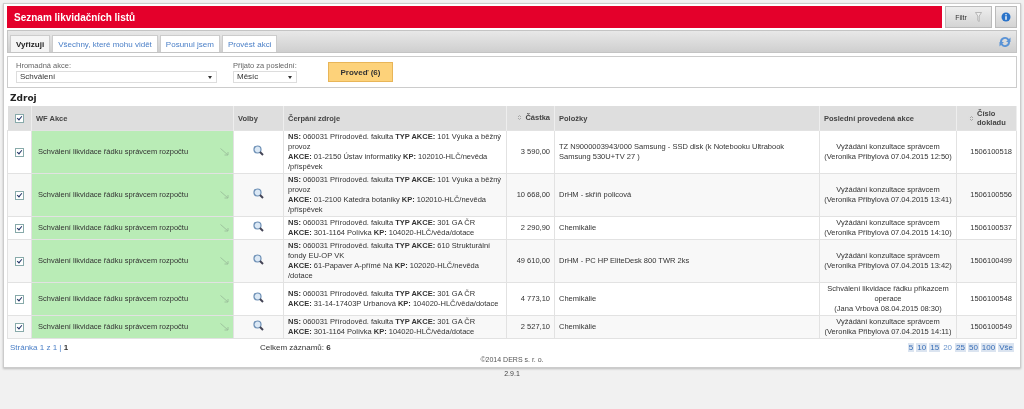 The width and height of the screenshot is (1024, 409). Describe the element at coordinates (36, 347) in the screenshot. I see `page-link: Stránka 1 z 1 |` at that location.